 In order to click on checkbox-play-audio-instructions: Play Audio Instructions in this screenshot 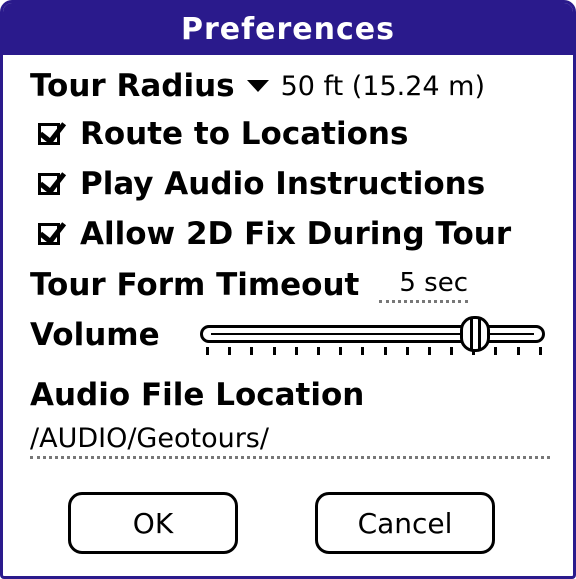, I will do `click(261, 184)`.